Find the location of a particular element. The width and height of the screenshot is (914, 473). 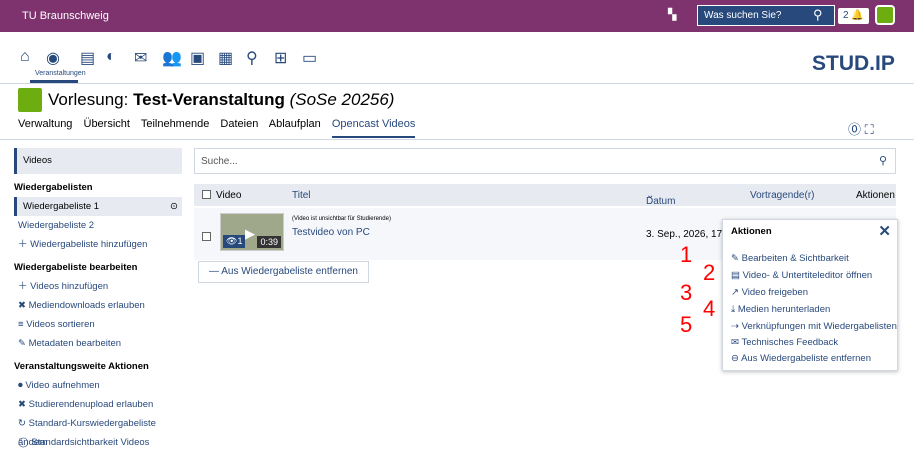

list-icon: ≡ is located at coordinates (22, 324).